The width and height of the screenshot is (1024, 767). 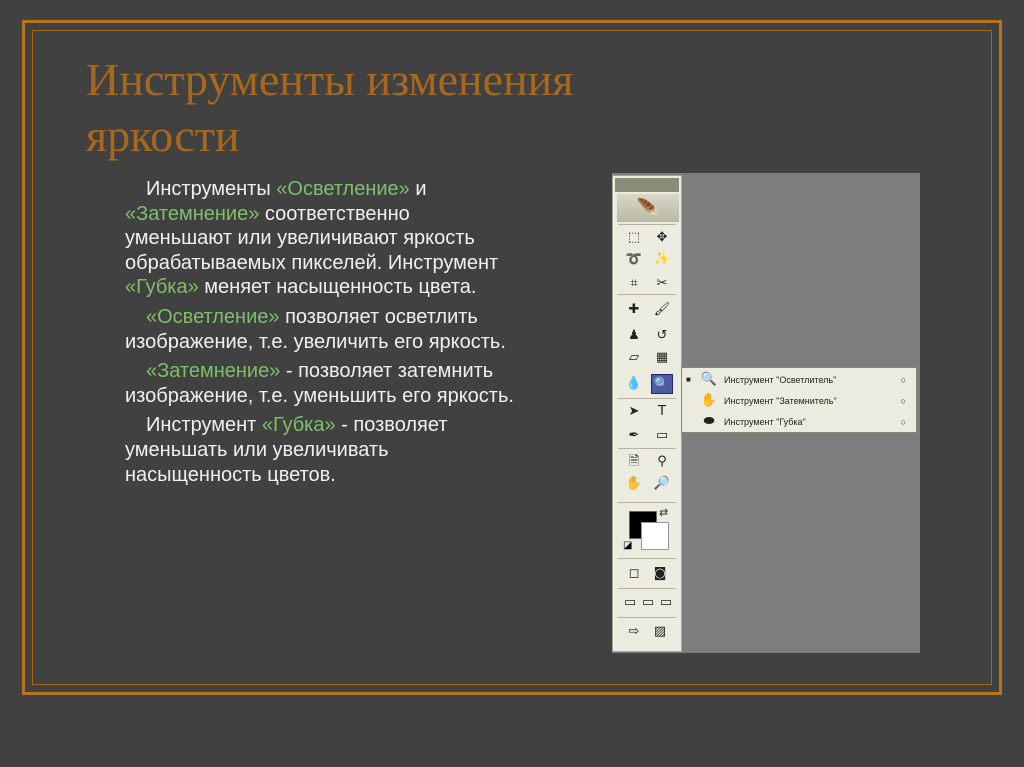 I want to click on pen-tool-icon: ✒, so click(x=634, y=436).